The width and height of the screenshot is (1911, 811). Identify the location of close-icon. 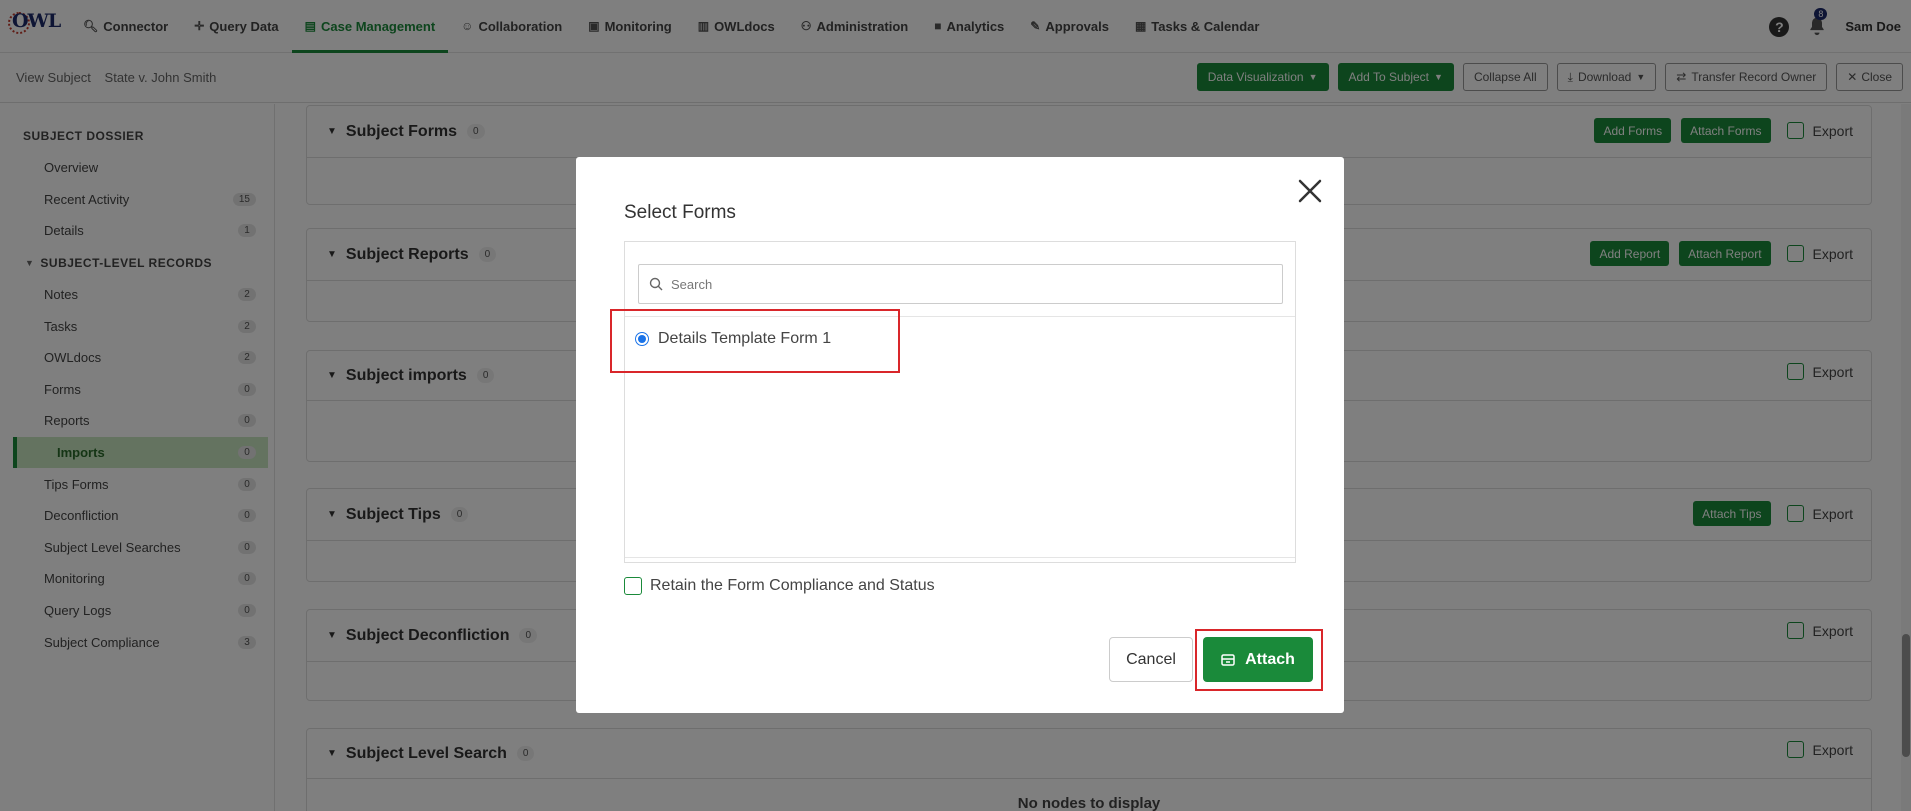
(1310, 191).